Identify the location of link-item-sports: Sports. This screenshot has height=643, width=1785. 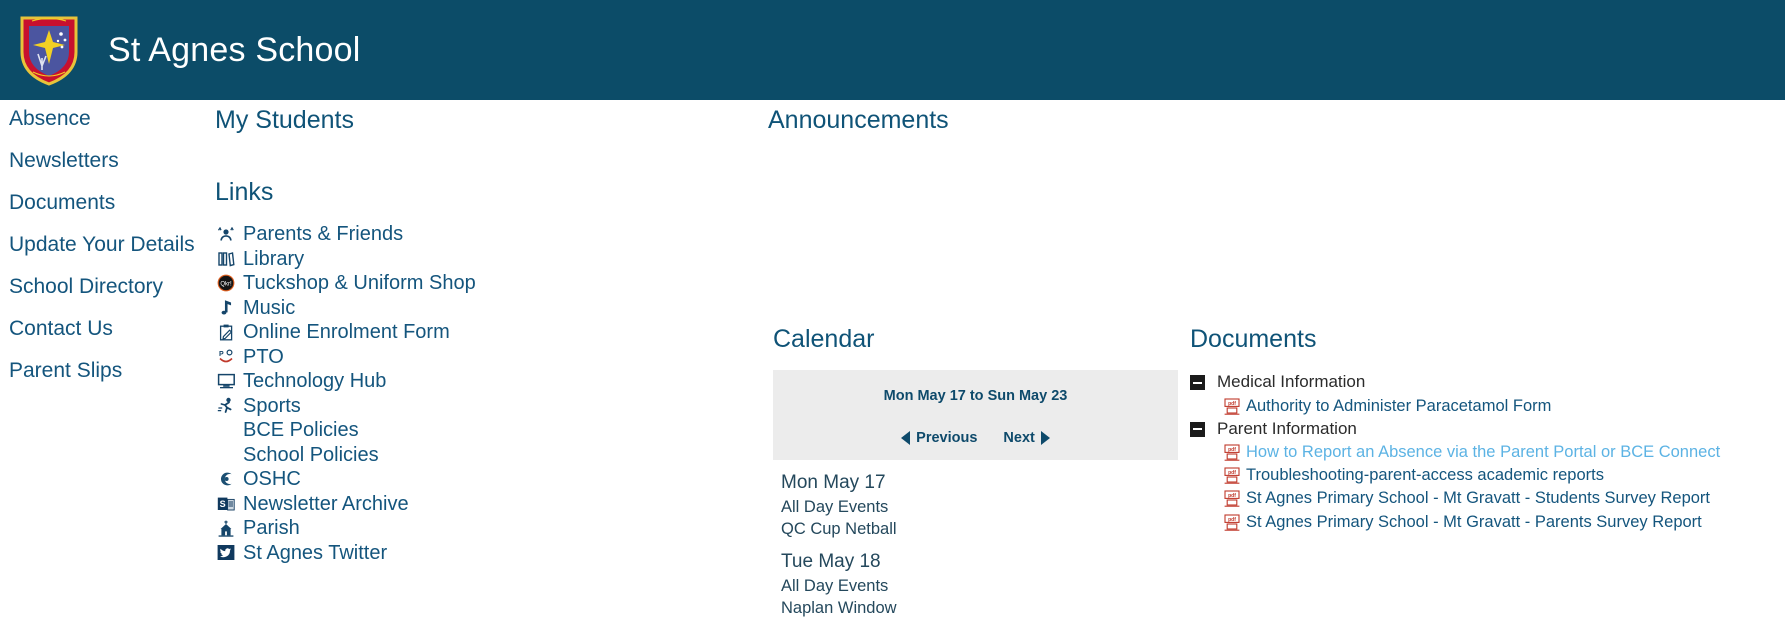
(490, 406).